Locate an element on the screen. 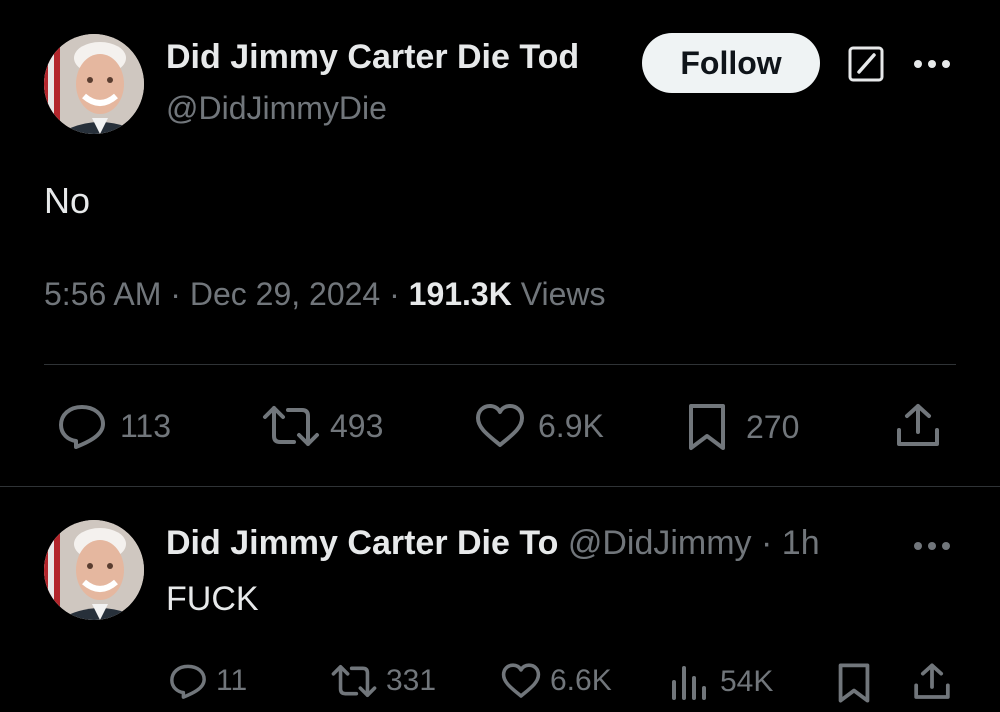 The width and height of the screenshot is (1000, 712). like-count: 6.6K is located at coordinates (581, 680).